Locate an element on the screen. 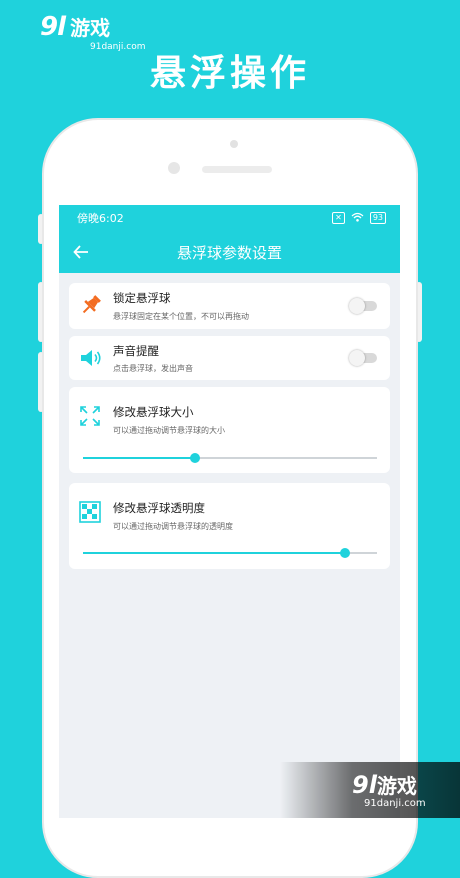  watermark-logo: 9l is located at coordinates (53, 27).